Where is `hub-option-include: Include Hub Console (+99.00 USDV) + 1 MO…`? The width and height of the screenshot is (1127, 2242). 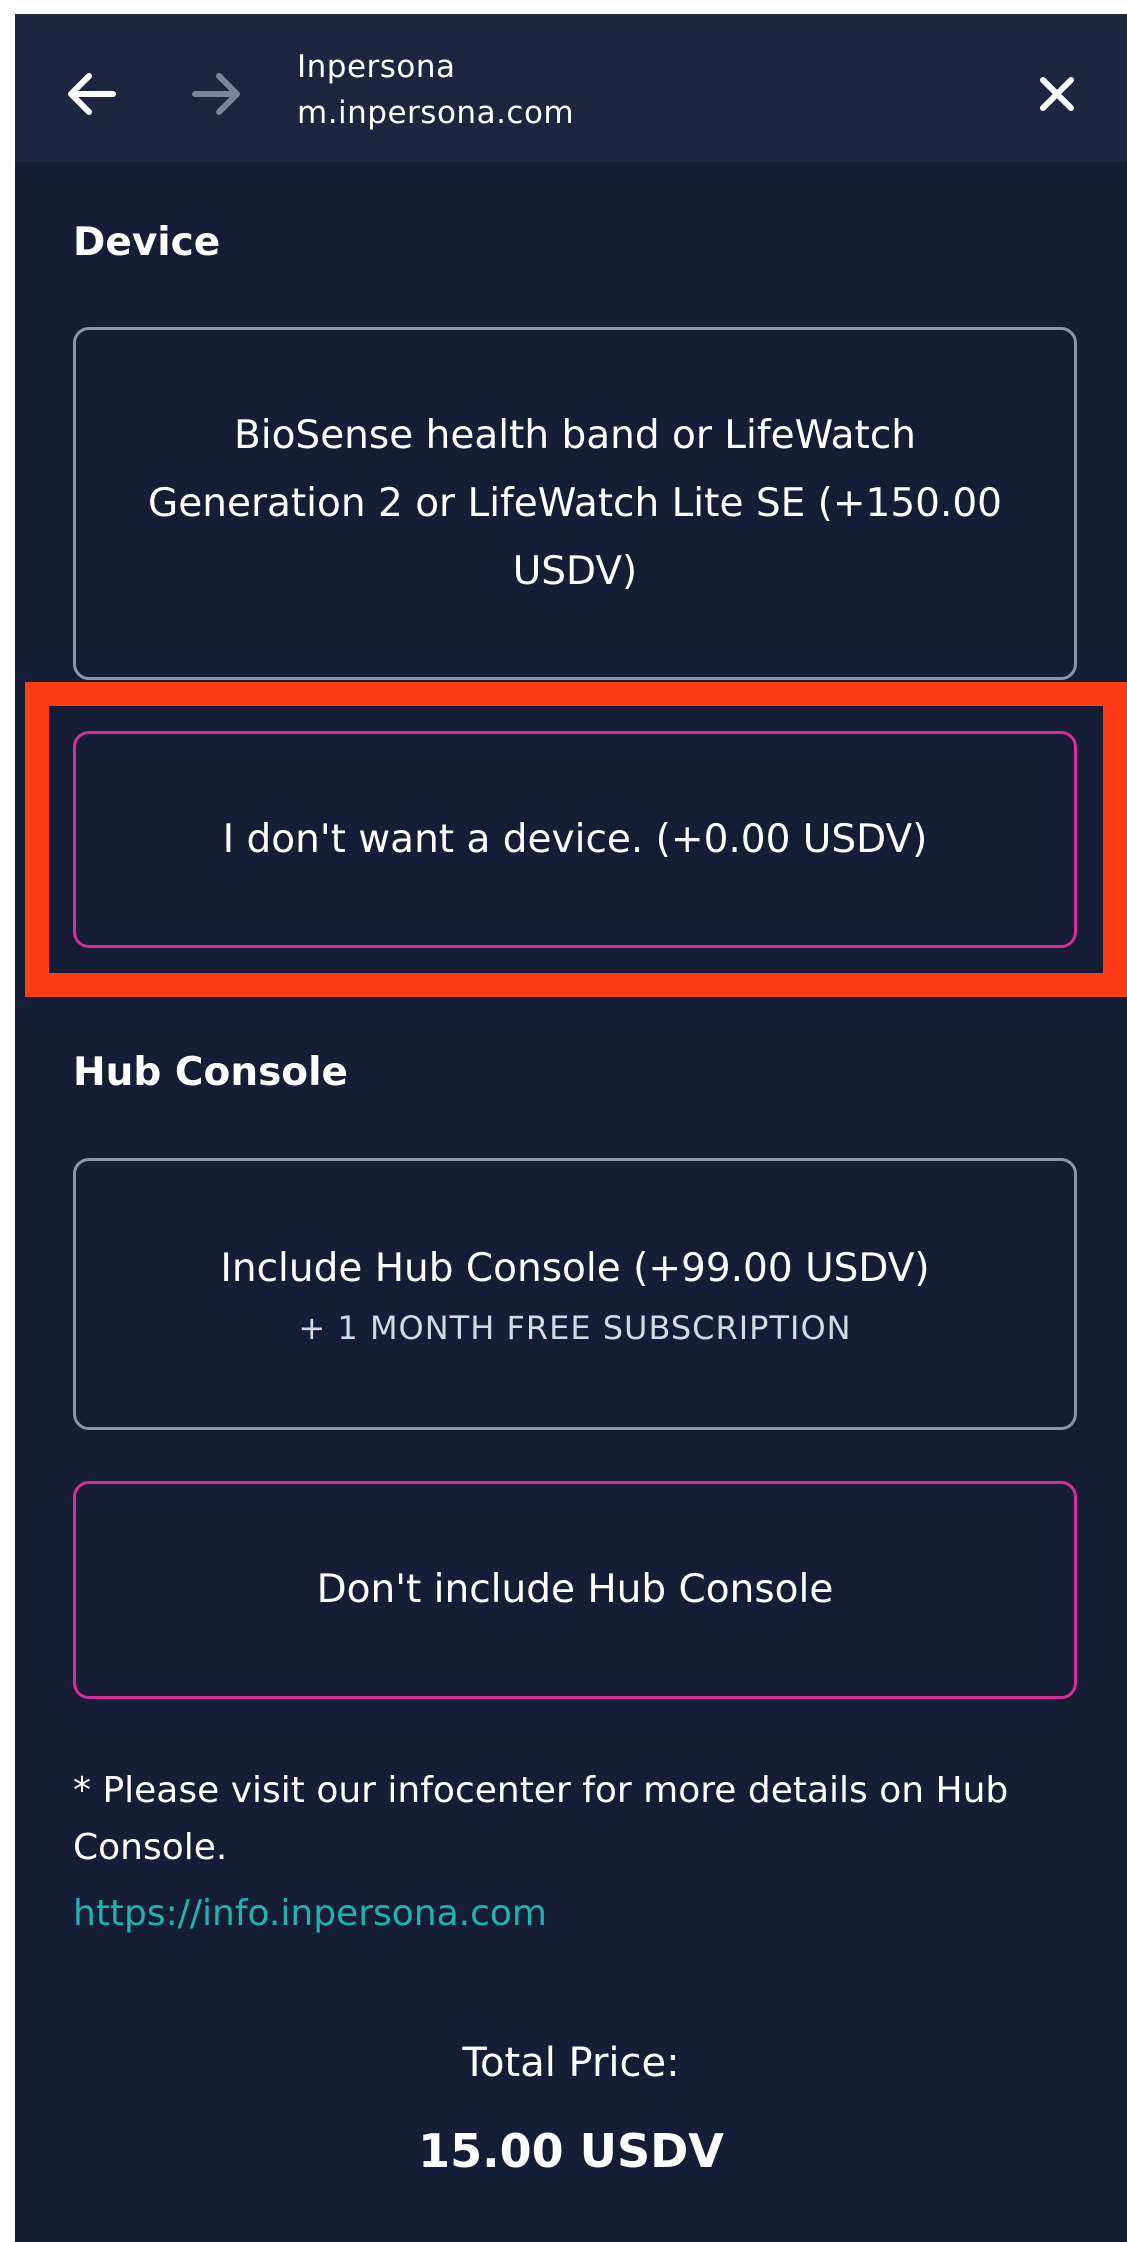
hub-option-include: Include Hub Console (+99.00 USDV) + 1 MO… is located at coordinates (575, 1294).